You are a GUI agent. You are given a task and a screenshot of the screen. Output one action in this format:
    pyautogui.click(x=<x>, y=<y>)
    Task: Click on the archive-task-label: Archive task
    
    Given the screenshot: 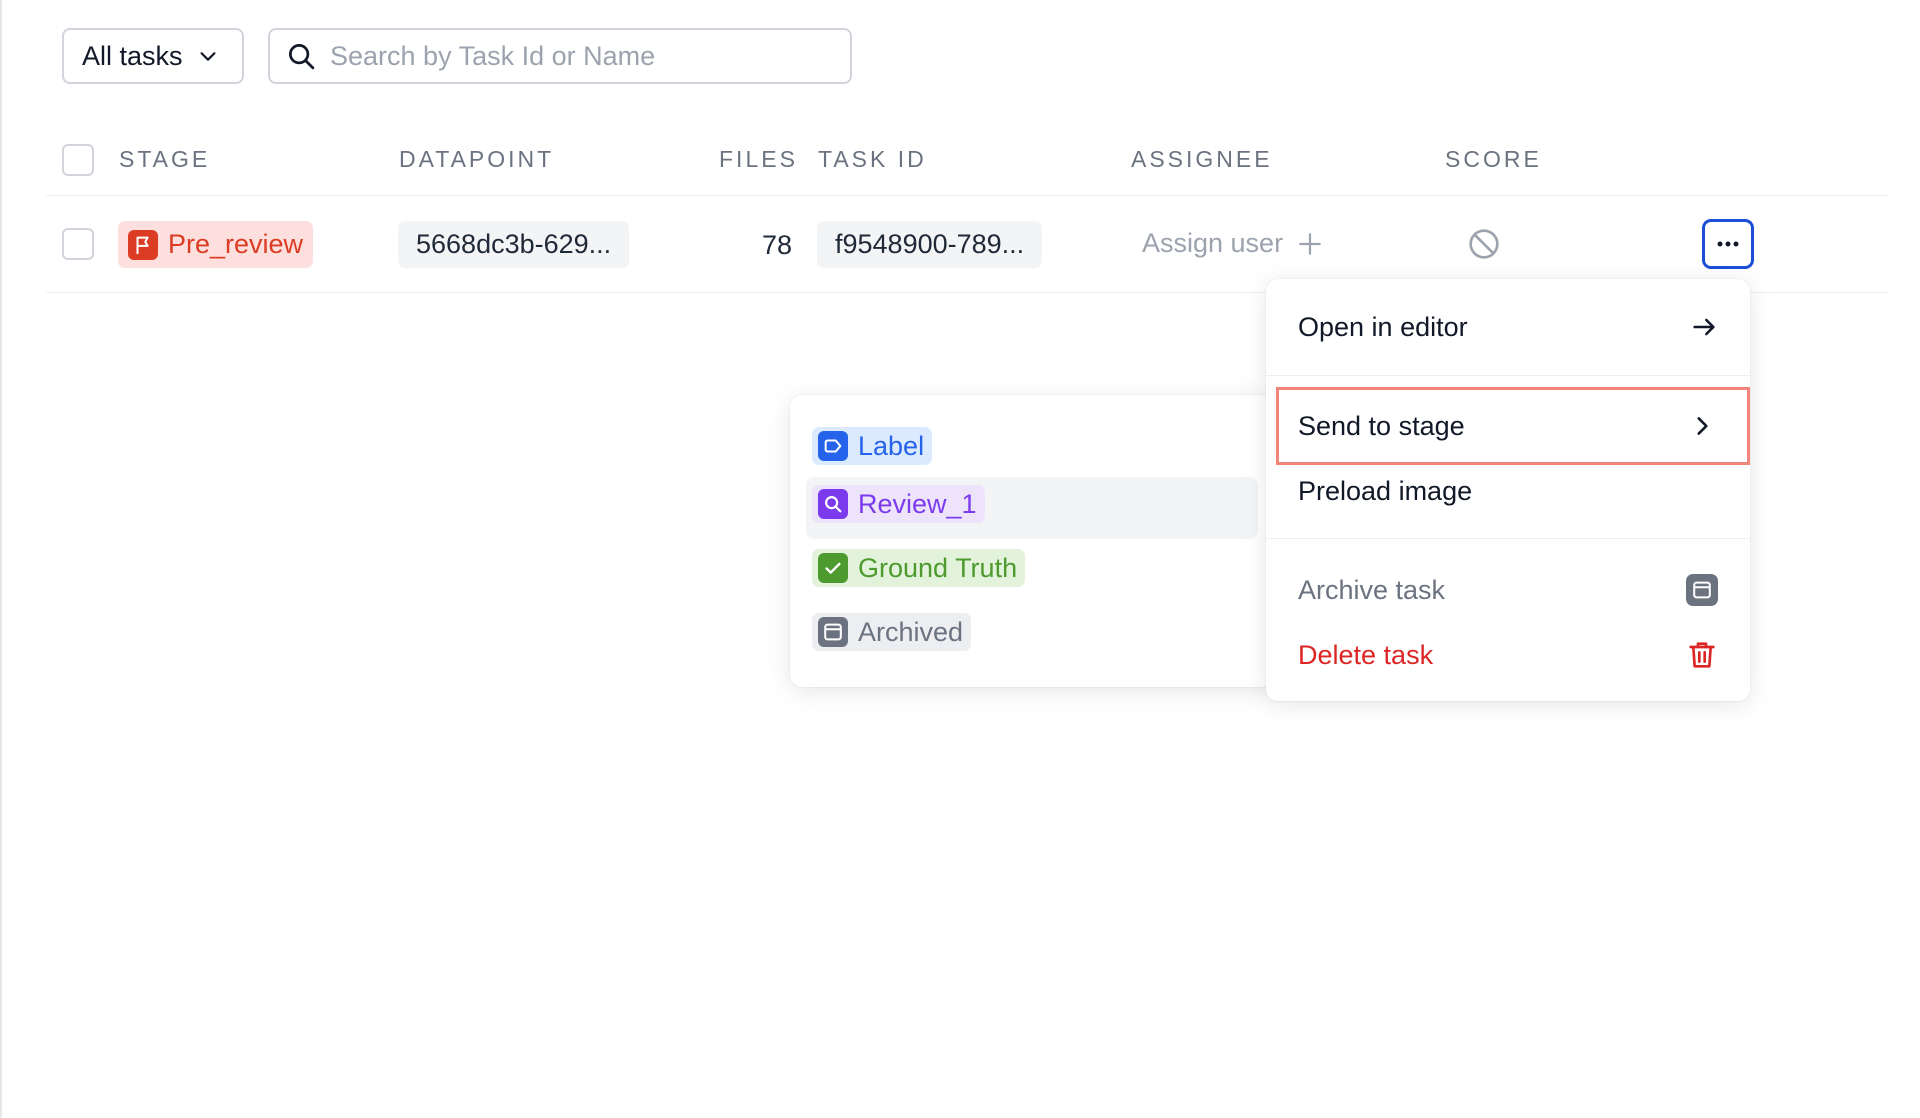 What is the action you would take?
    pyautogui.click(x=1372, y=589)
    